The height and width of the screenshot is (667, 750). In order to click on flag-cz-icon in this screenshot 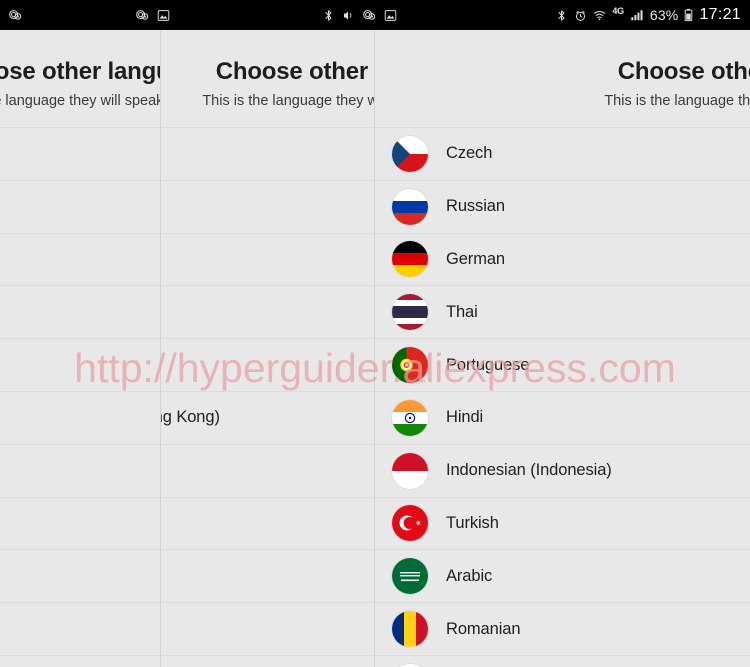, I will do `click(410, 153)`.